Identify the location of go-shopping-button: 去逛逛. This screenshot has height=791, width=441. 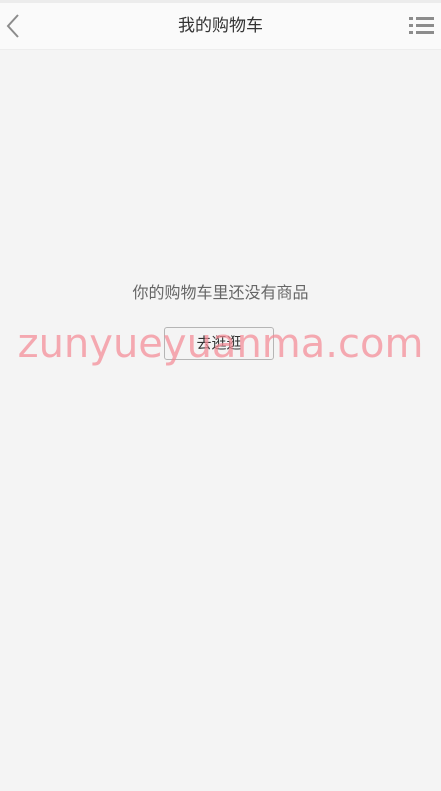
(219, 343).